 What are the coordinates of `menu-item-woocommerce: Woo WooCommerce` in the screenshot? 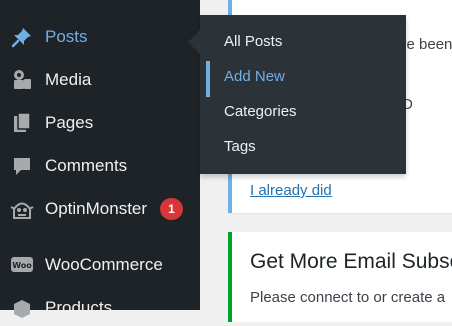 It's located at (100, 265).